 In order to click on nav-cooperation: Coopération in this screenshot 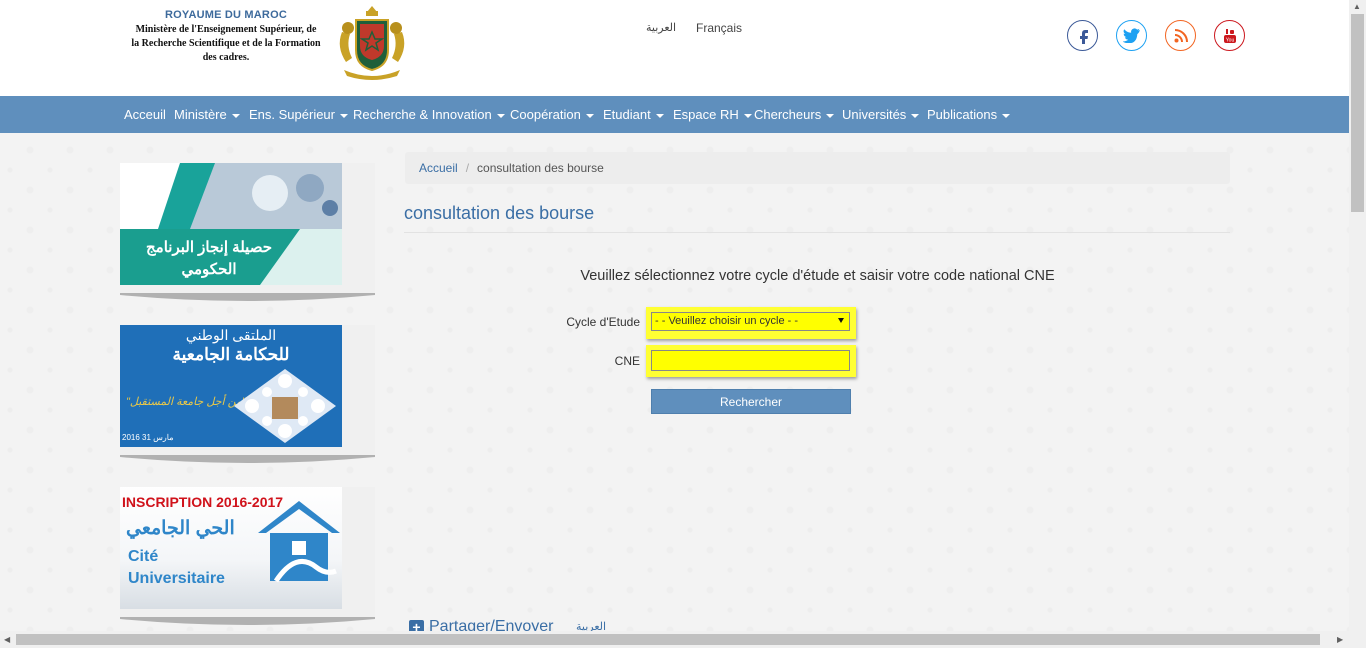, I will do `click(552, 114)`.